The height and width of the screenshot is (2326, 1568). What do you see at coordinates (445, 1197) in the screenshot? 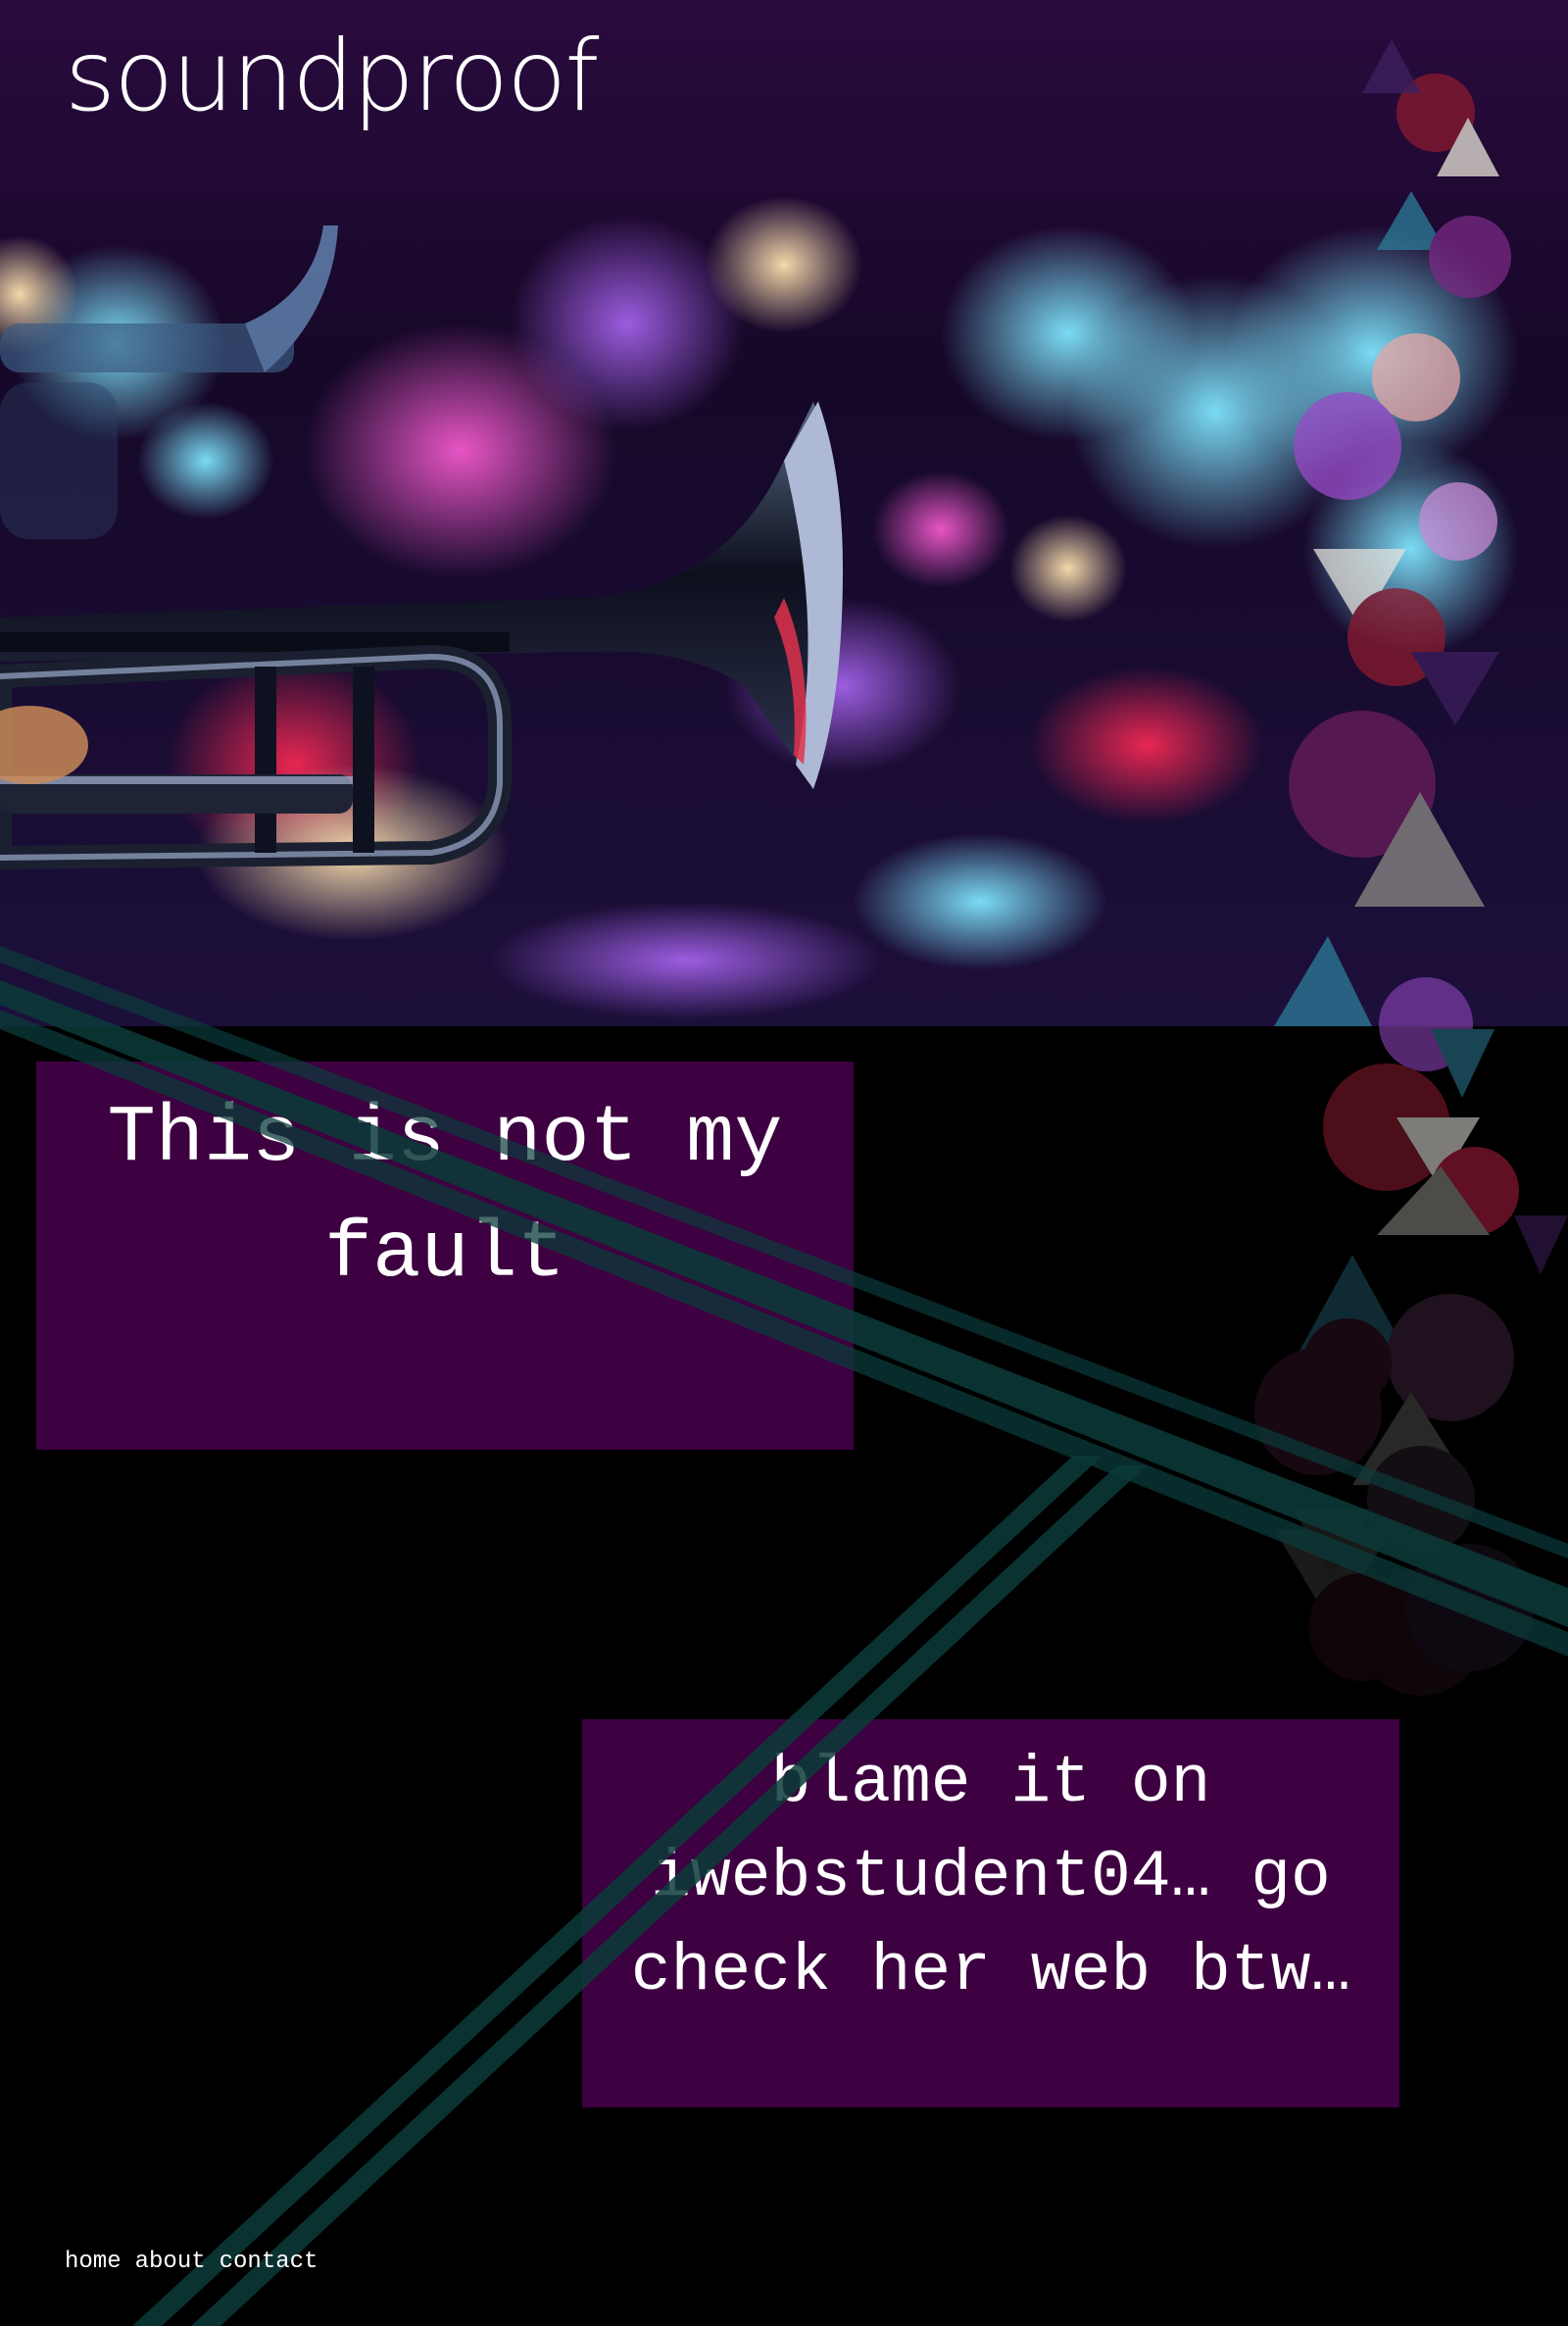
I see `card-heading: This is not my fault` at bounding box center [445, 1197].